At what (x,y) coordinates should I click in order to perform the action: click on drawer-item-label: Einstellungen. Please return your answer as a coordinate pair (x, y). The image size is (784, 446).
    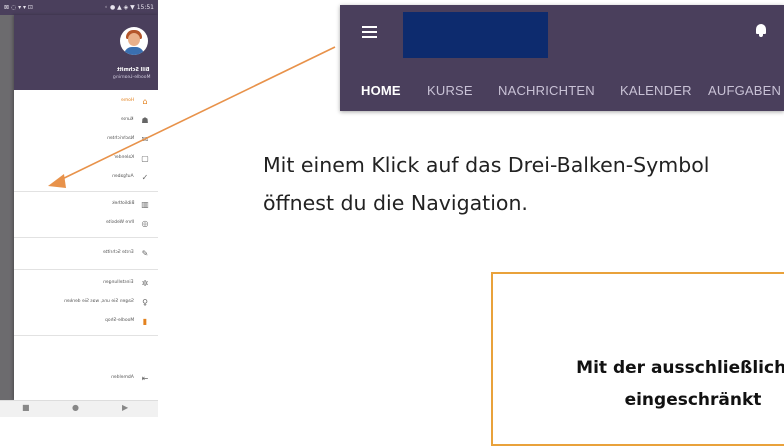
    Looking at the image, I should click on (118, 282).